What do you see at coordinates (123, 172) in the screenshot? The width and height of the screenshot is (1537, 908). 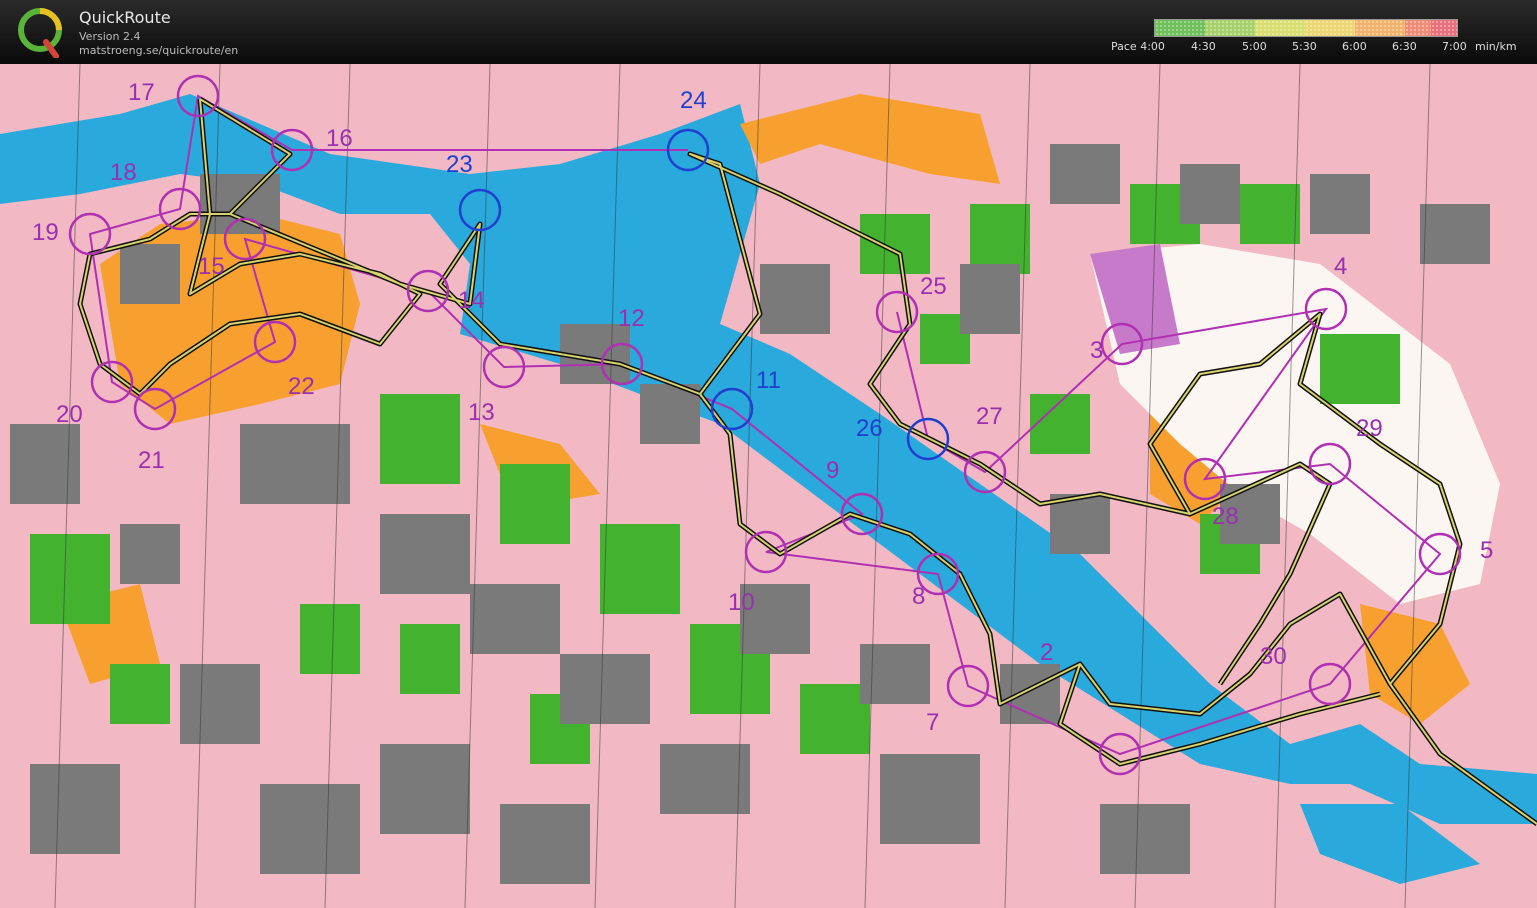 I see `control-label: 18` at bounding box center [123, 172].